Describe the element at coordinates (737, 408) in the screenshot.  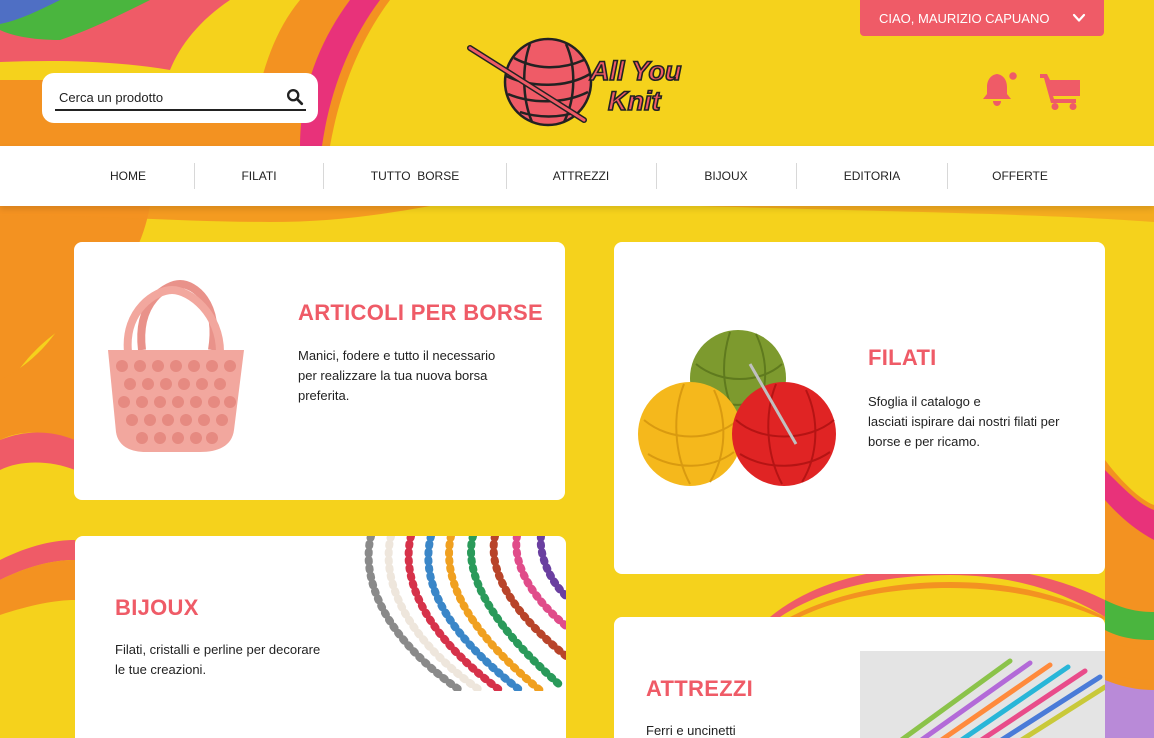
I see `yarn-balls-image` at that location.